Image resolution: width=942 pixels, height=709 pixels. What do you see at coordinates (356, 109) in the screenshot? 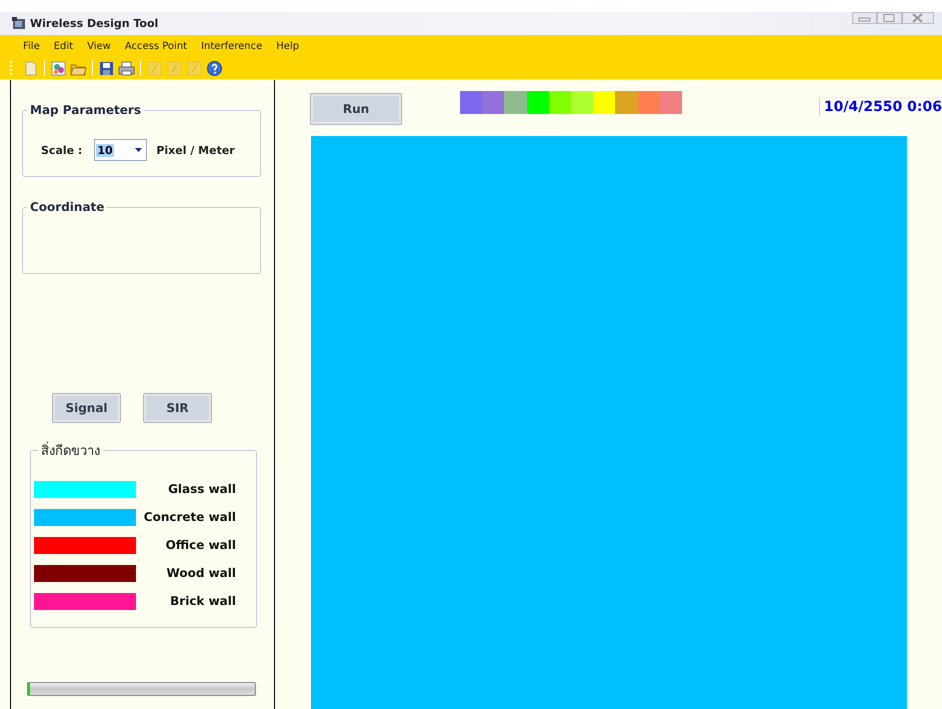
I see `run-button: Run` at bounding box center [356, 109].